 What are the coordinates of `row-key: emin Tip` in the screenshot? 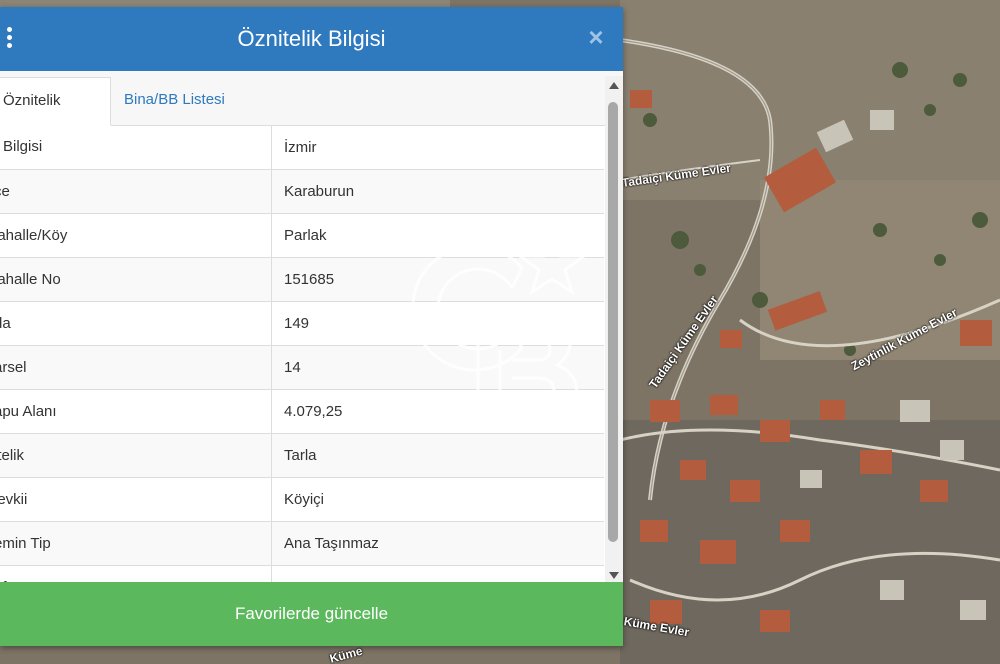 It's located at (136, 544).